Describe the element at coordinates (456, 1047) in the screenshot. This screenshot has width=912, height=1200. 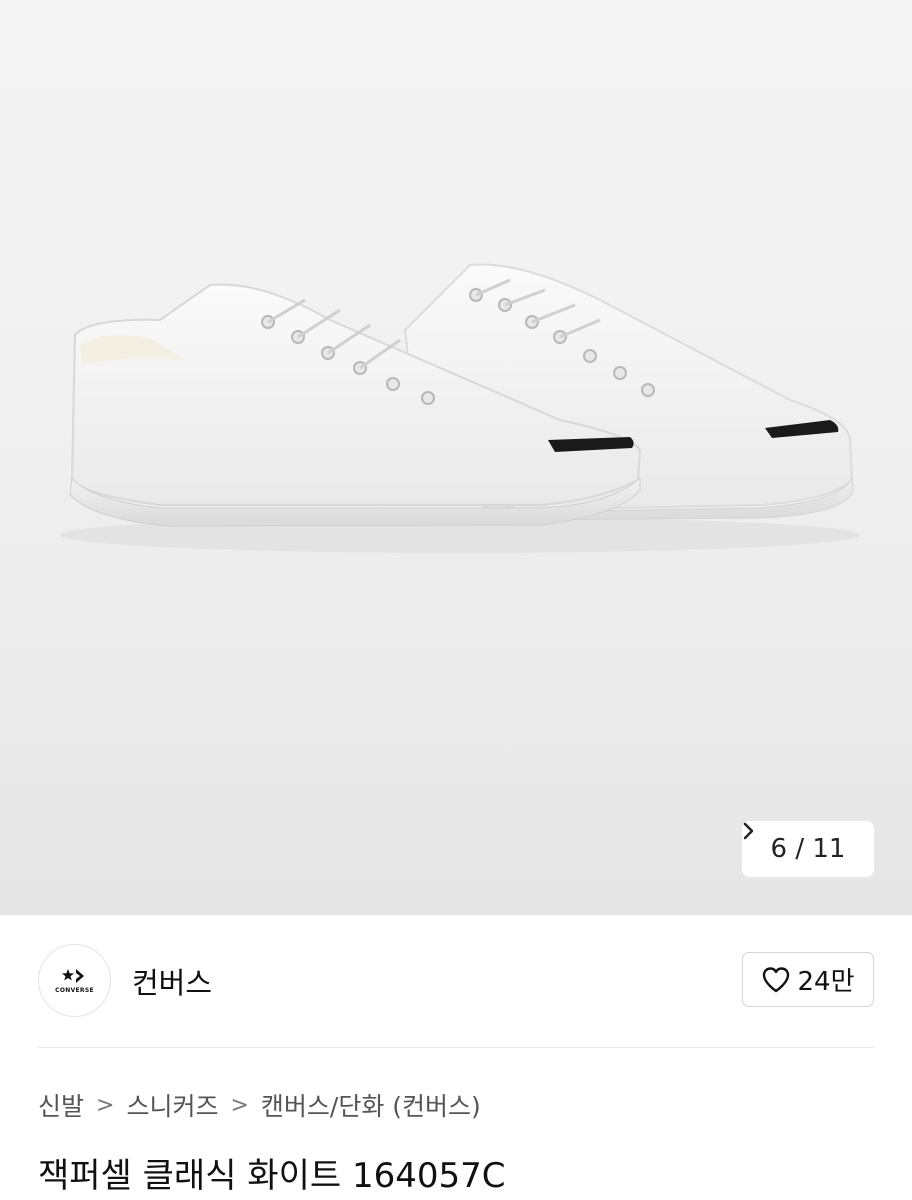
I see `divider` at that location.